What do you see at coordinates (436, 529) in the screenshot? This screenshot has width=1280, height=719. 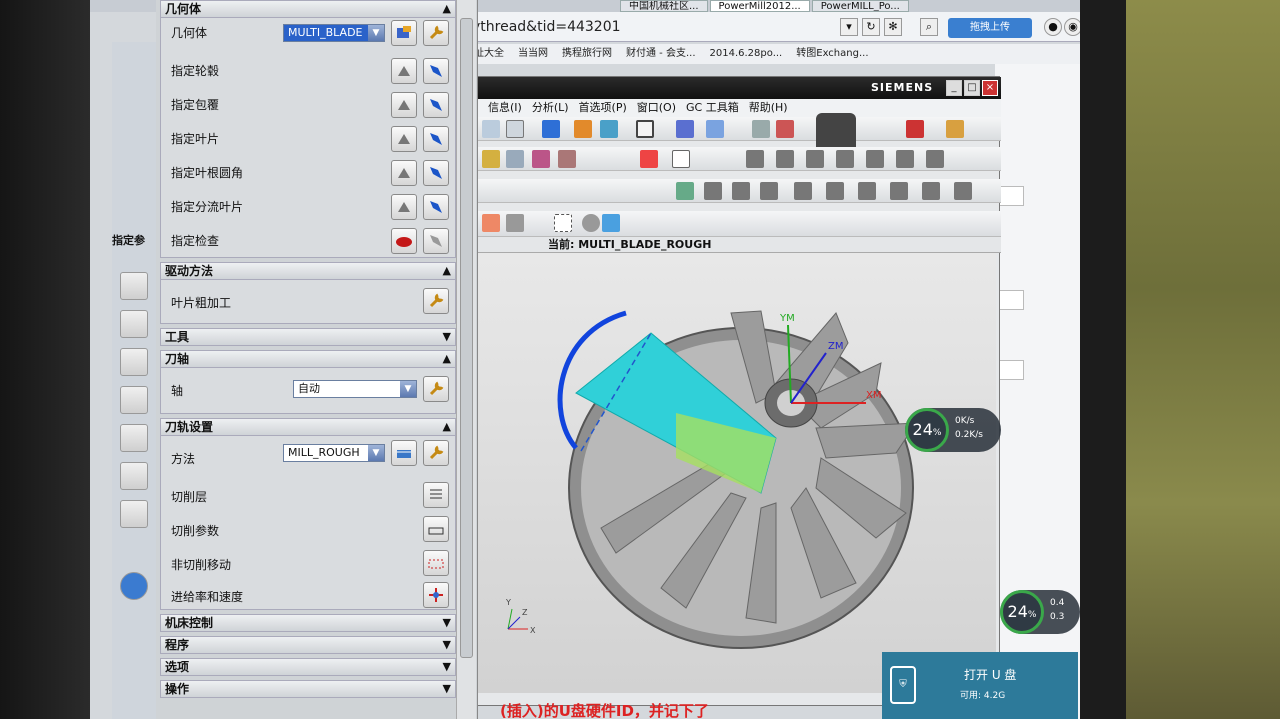 I see `cutting-params-icon` at bounding box center [436, 529].